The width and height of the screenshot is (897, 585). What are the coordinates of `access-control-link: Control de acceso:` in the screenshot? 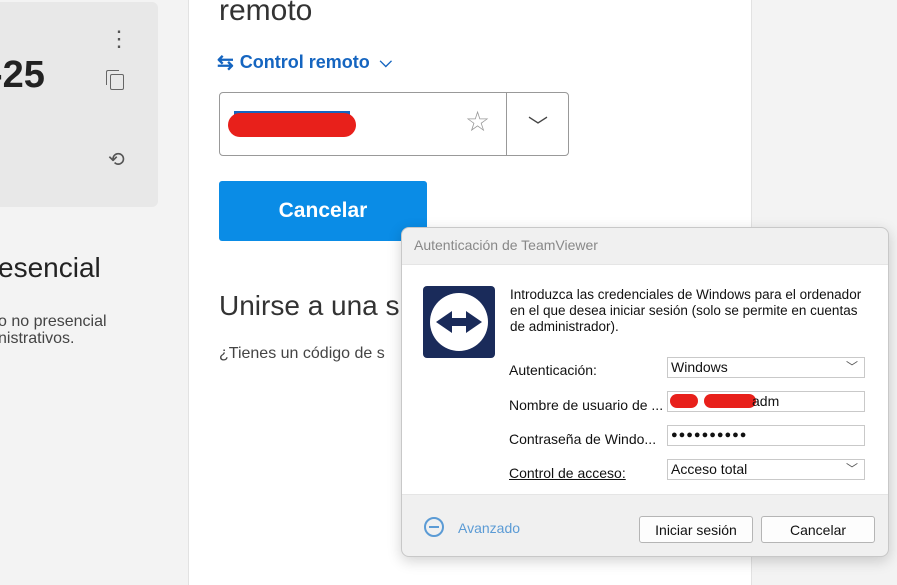 It's located at (567, 473).